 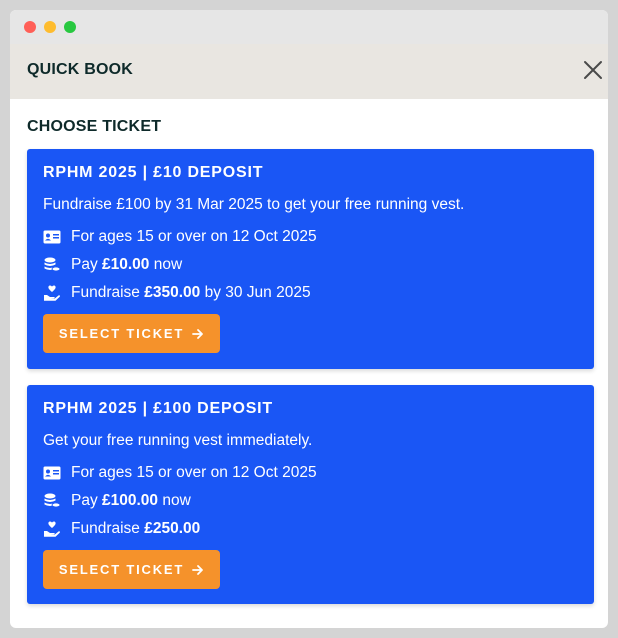 I want to click on ticket-title: RPHM 2025 | £10 DEPOSIT, so click(x=153, y=172).